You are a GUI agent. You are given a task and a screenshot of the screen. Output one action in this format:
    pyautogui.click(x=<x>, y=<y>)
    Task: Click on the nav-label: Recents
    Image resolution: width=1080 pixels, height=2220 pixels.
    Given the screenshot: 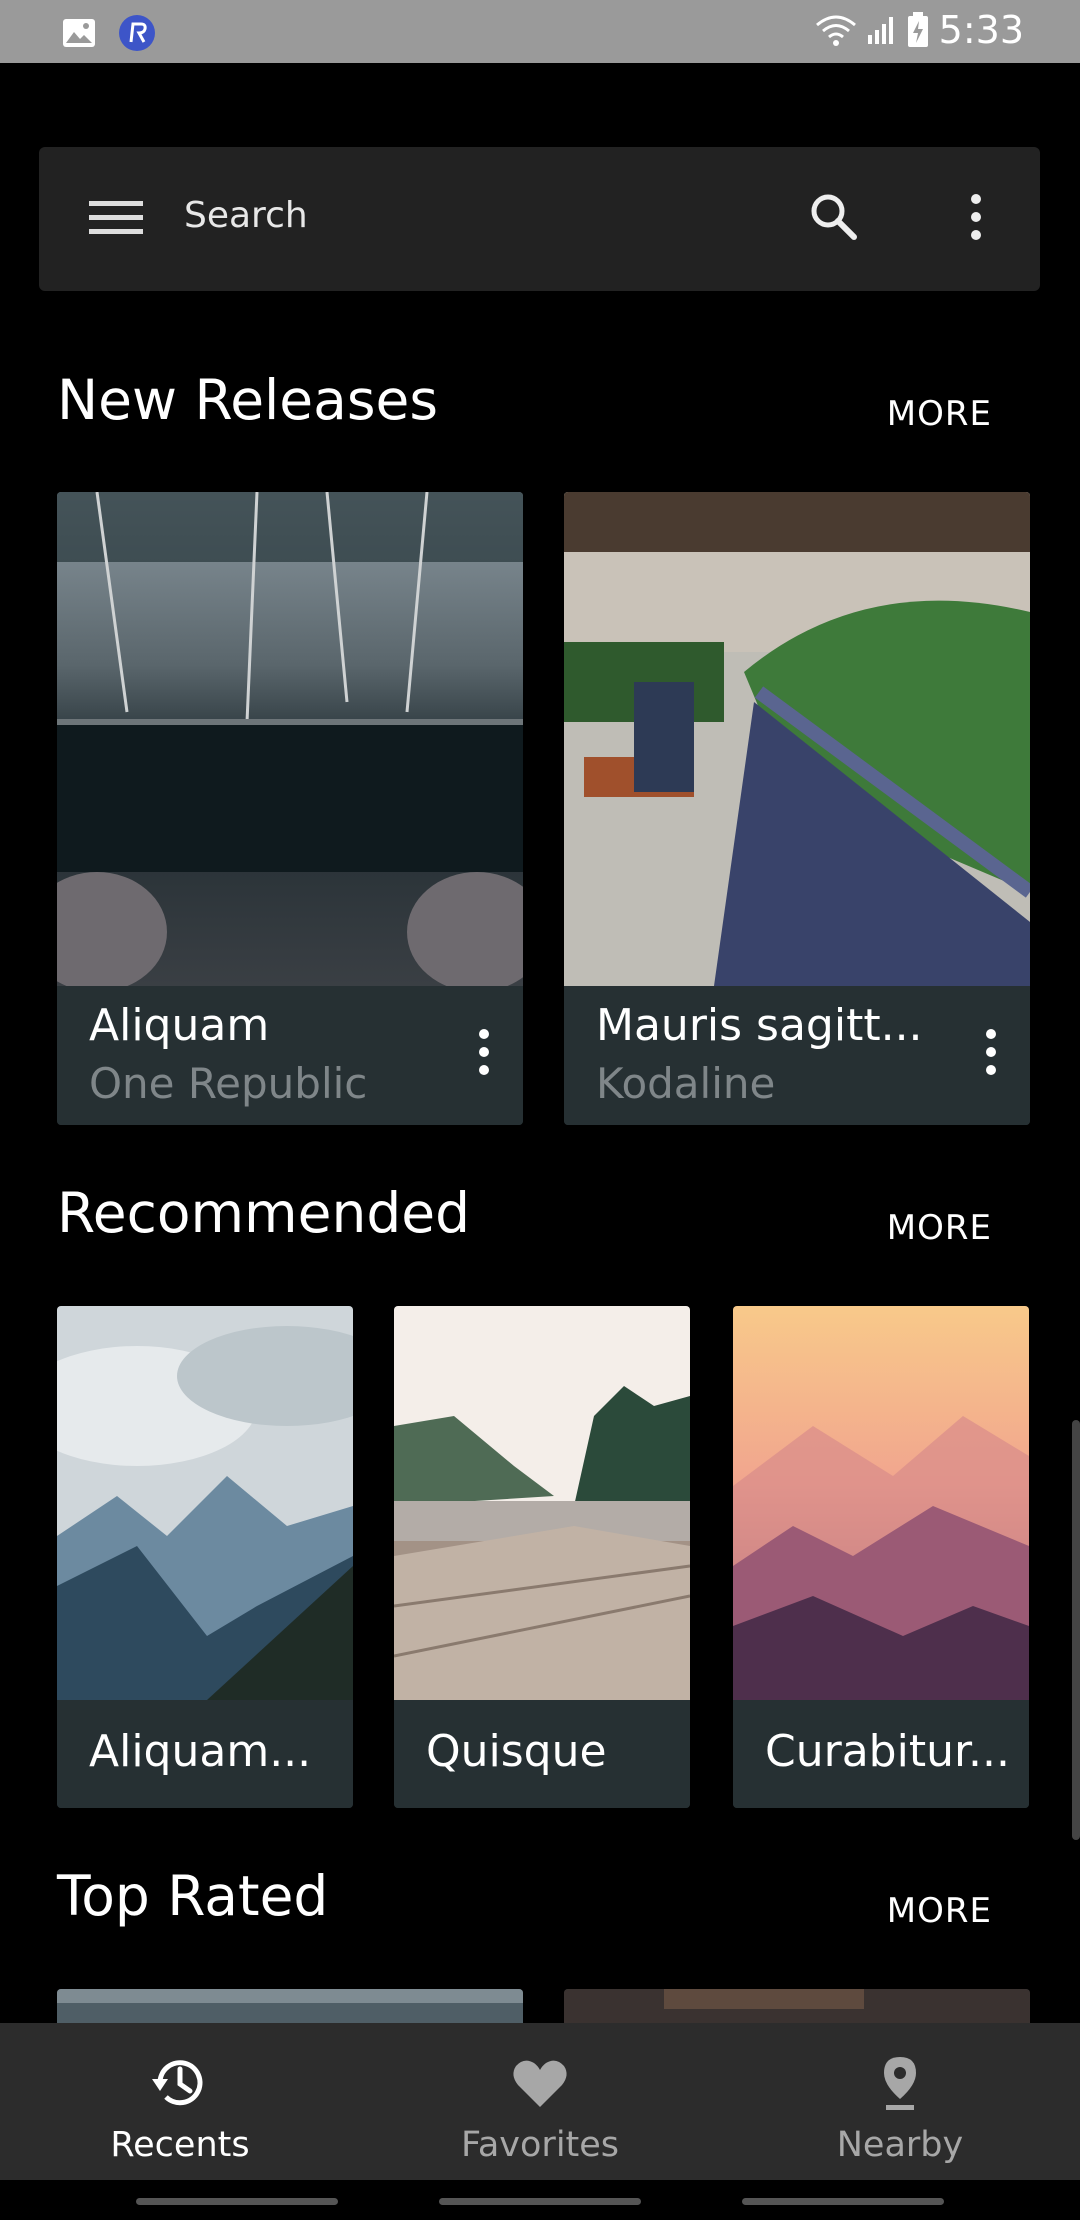 What is the action you would take?
    pyautogui.click(x=180, y=2145)
    